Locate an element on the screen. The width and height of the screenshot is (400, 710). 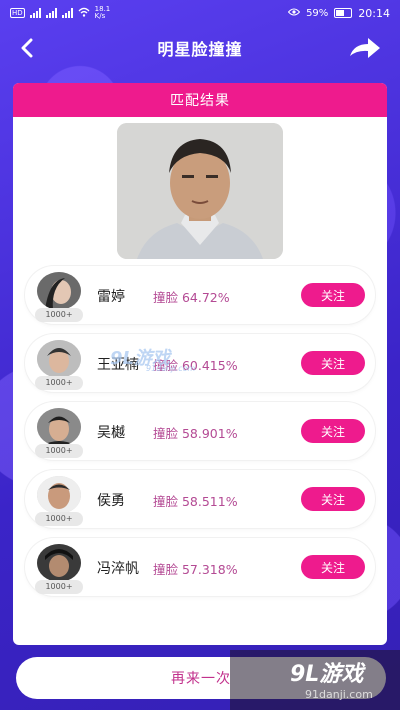
user-photo is located at coordinates (200, 191).